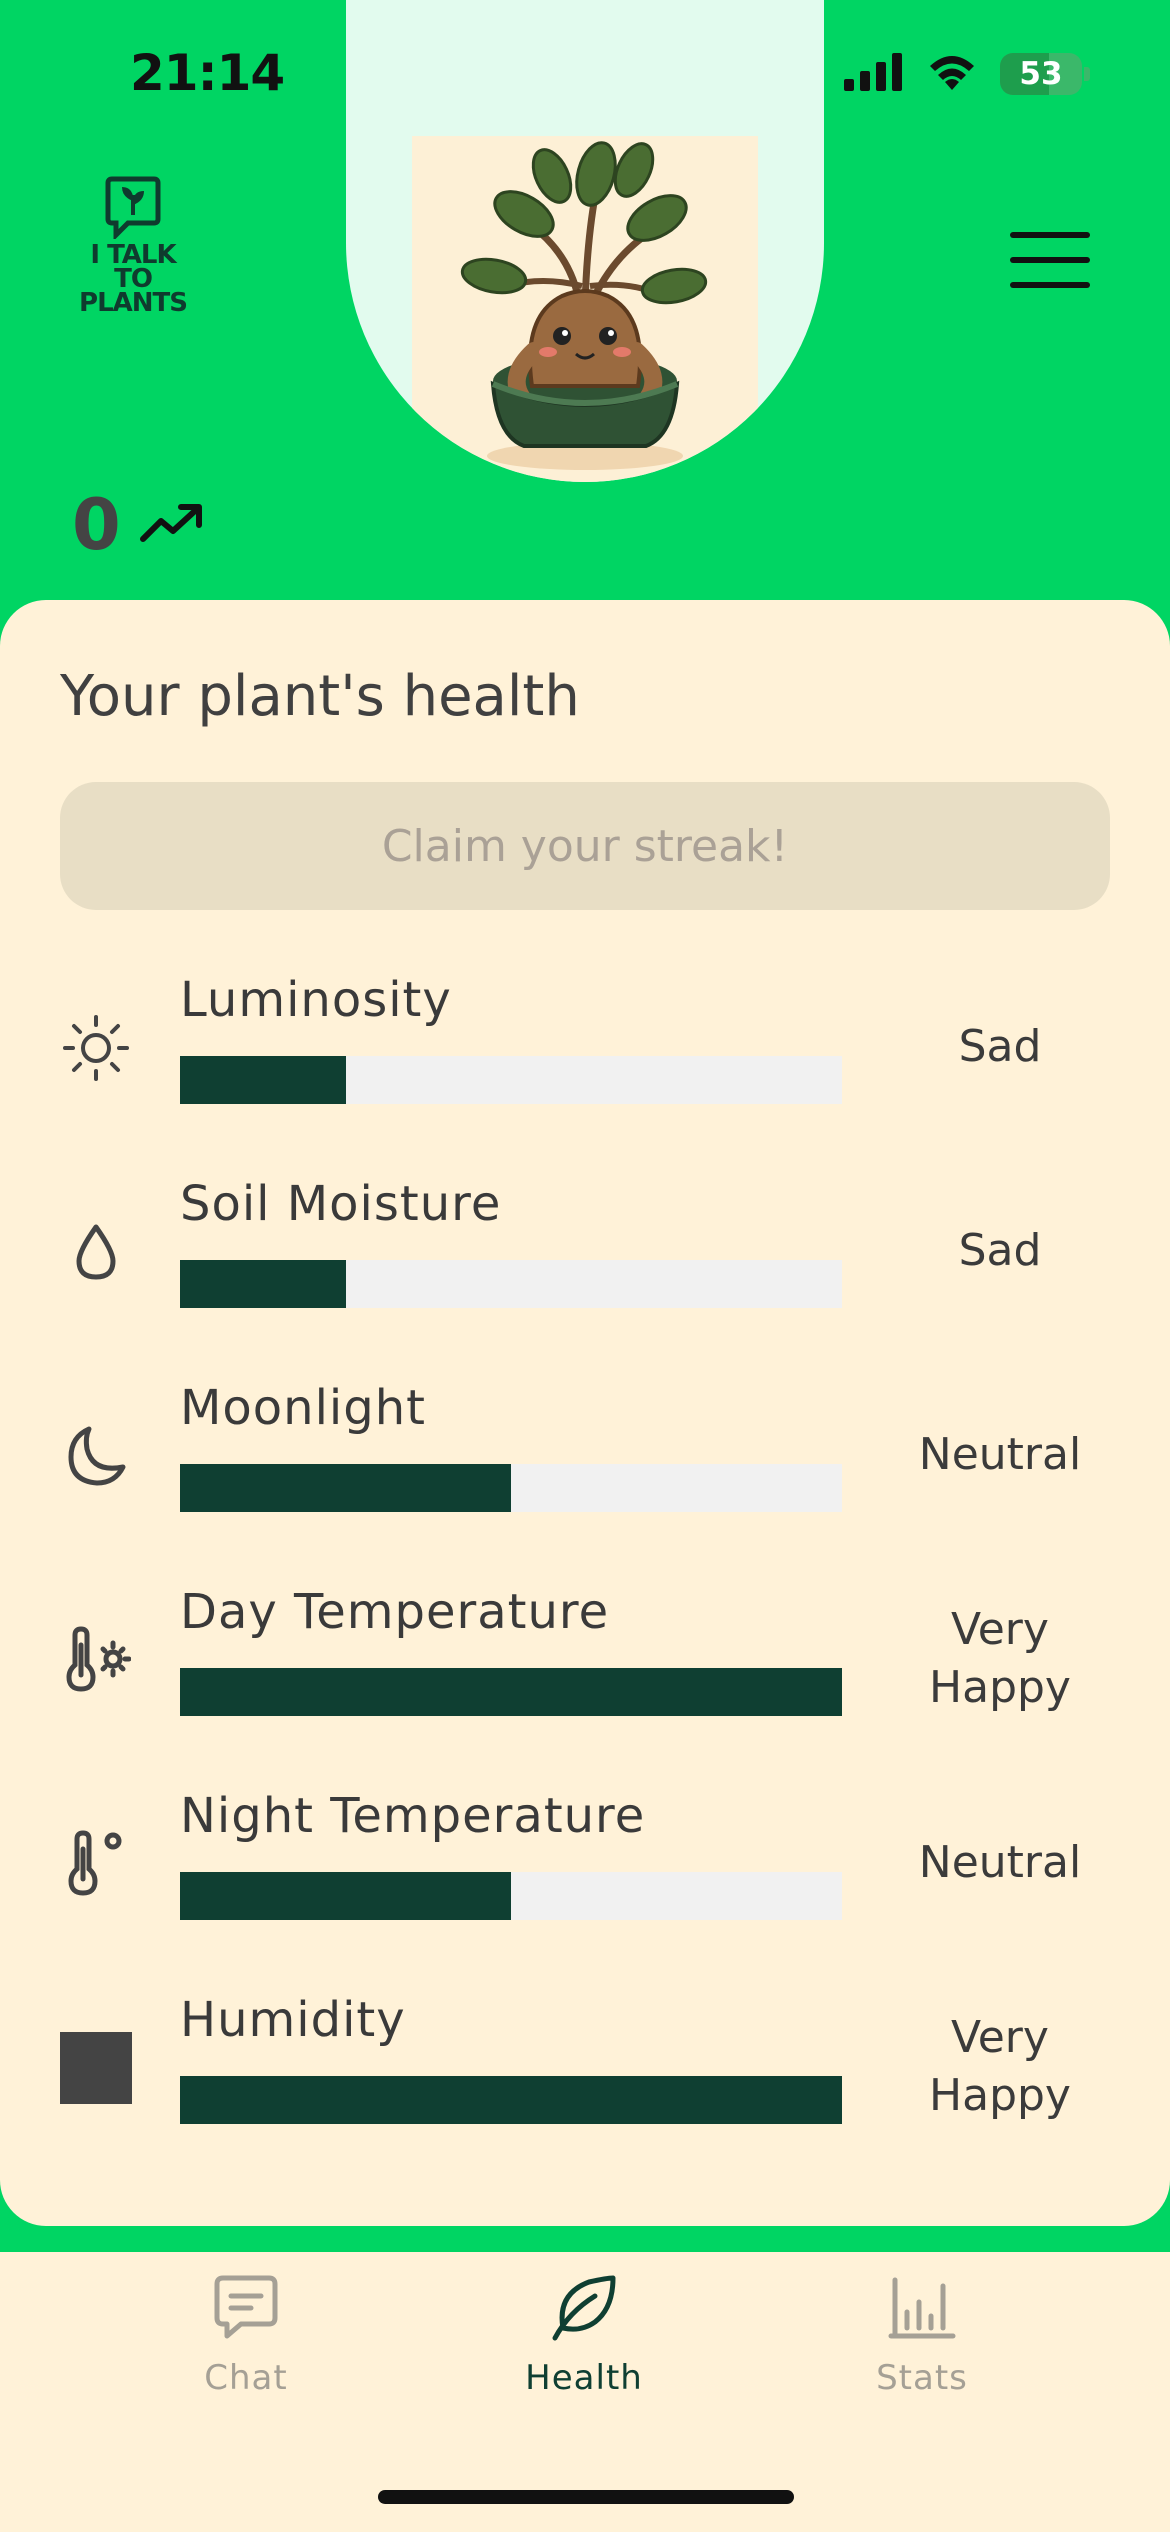  What do you see at coordinates (413, 1816) in the screenshot?
I see `metric-label: Night Temperature` at bounding box center [413, 1816].